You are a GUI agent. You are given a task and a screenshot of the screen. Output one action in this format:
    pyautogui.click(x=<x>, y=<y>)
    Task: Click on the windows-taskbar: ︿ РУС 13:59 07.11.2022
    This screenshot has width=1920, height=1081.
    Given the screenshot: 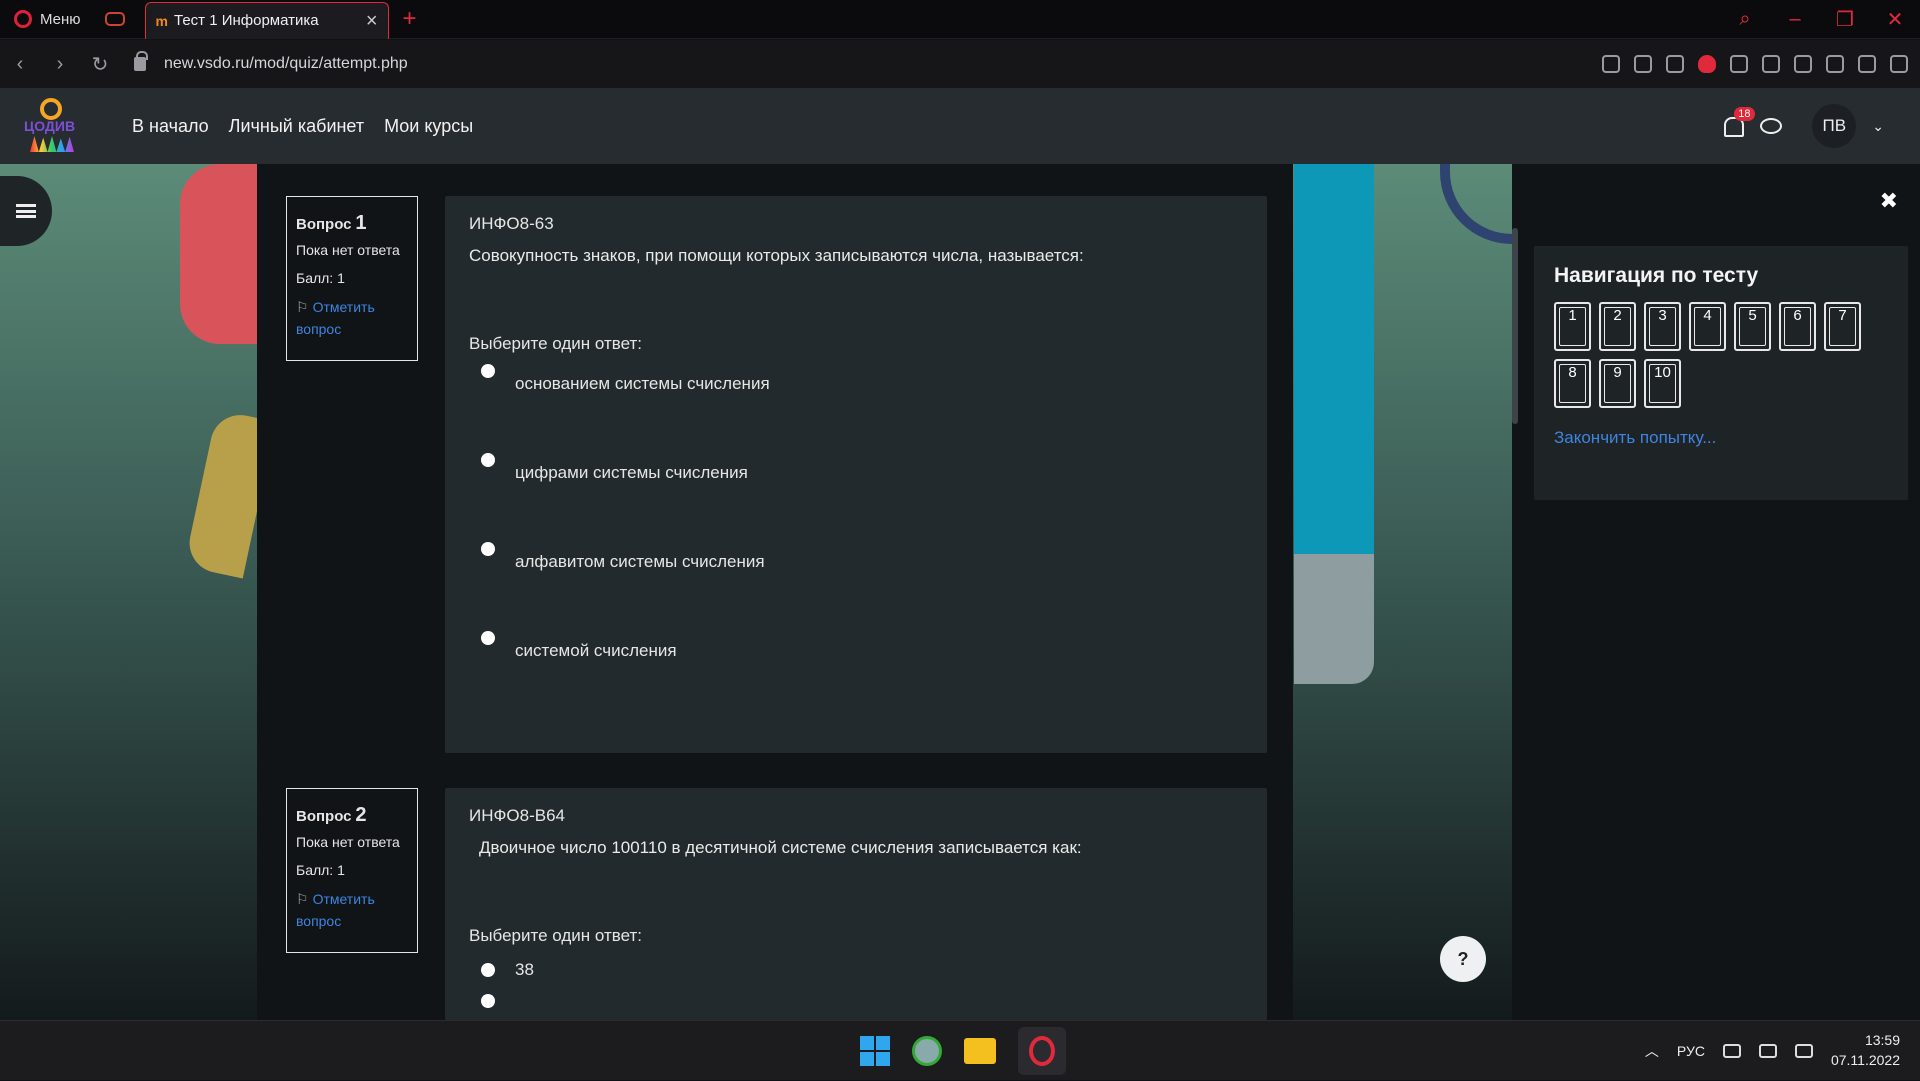 What is the action you would take?
    pyautogui.click(x=960, y=1050)
    